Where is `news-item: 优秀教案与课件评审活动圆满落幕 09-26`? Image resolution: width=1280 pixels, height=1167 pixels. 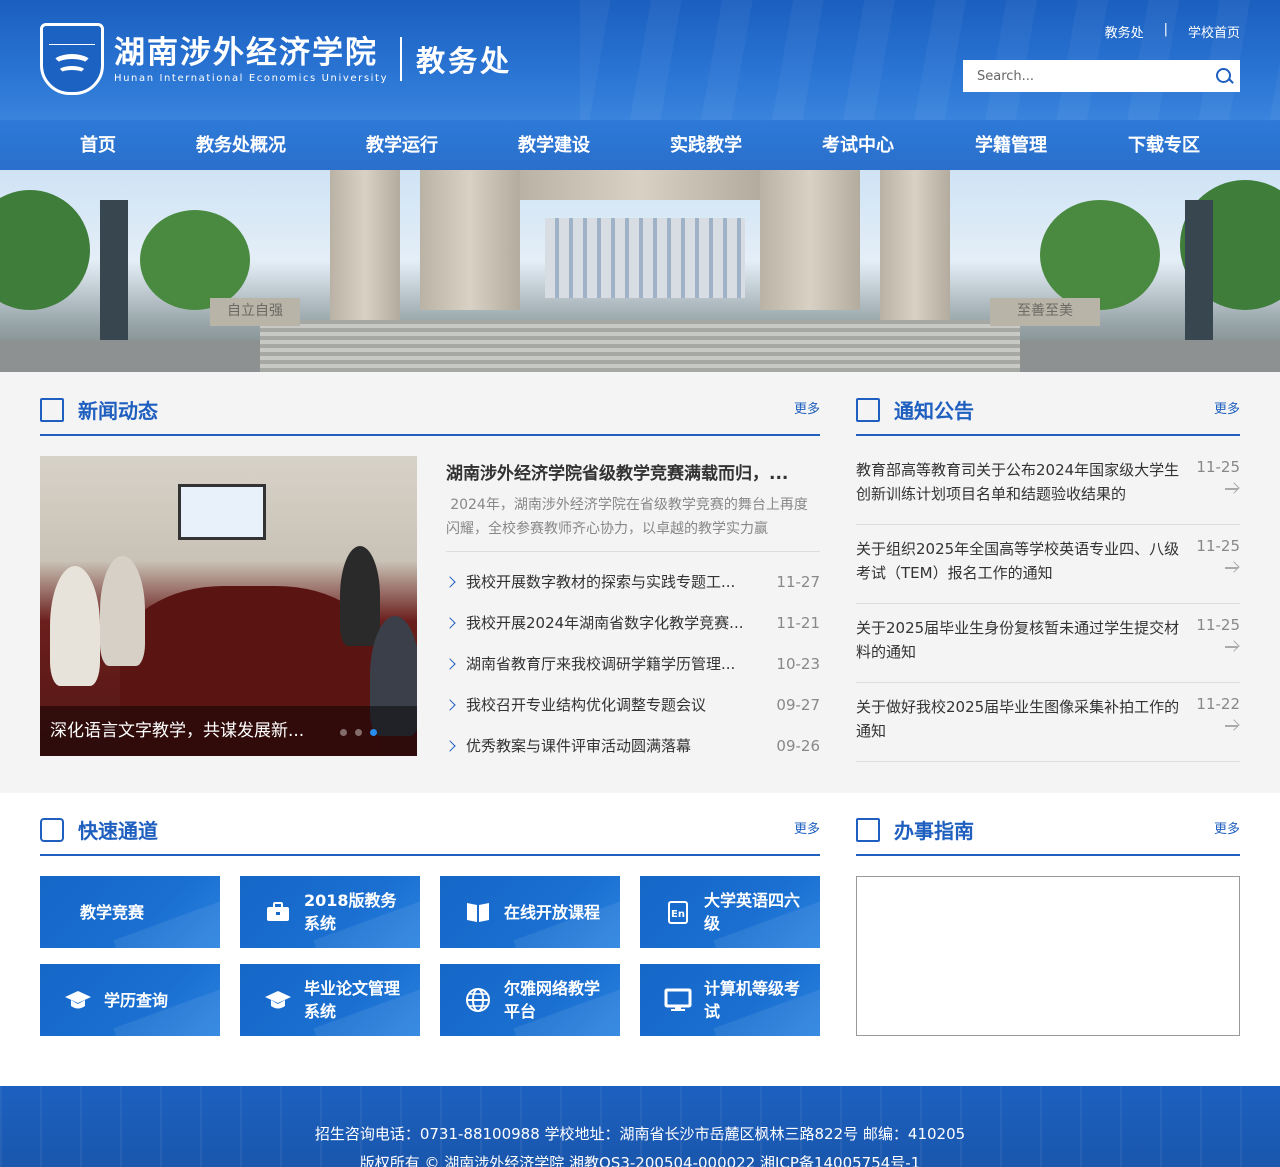 news-item: 优秀教案与课件评审活动圆满落幕 09-26 is located at coordinates (632, 745).